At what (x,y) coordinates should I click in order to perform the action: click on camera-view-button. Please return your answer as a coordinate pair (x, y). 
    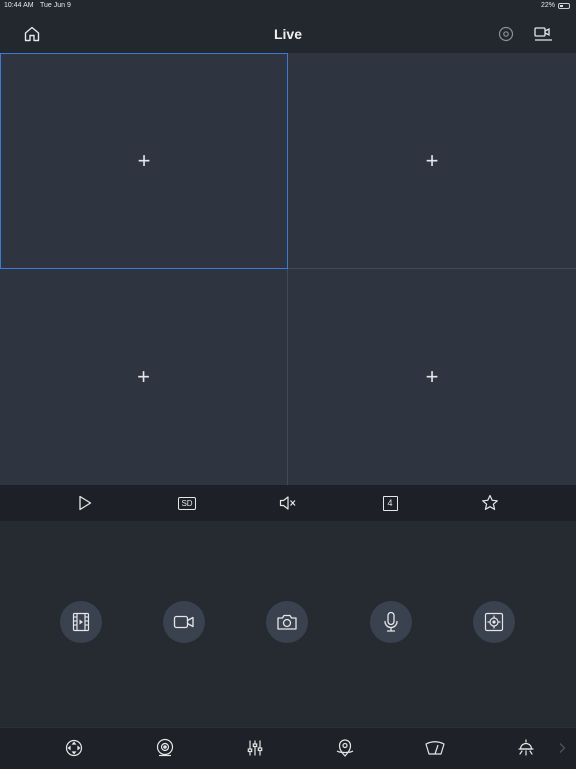
    Looking at the image, I should click on (165, 748).